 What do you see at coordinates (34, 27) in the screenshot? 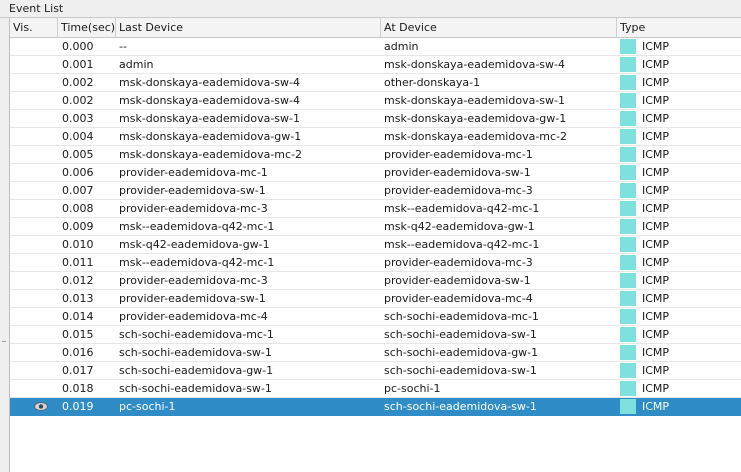
I see `column-header-vis: Vis.` at bounding box center [34, 27].